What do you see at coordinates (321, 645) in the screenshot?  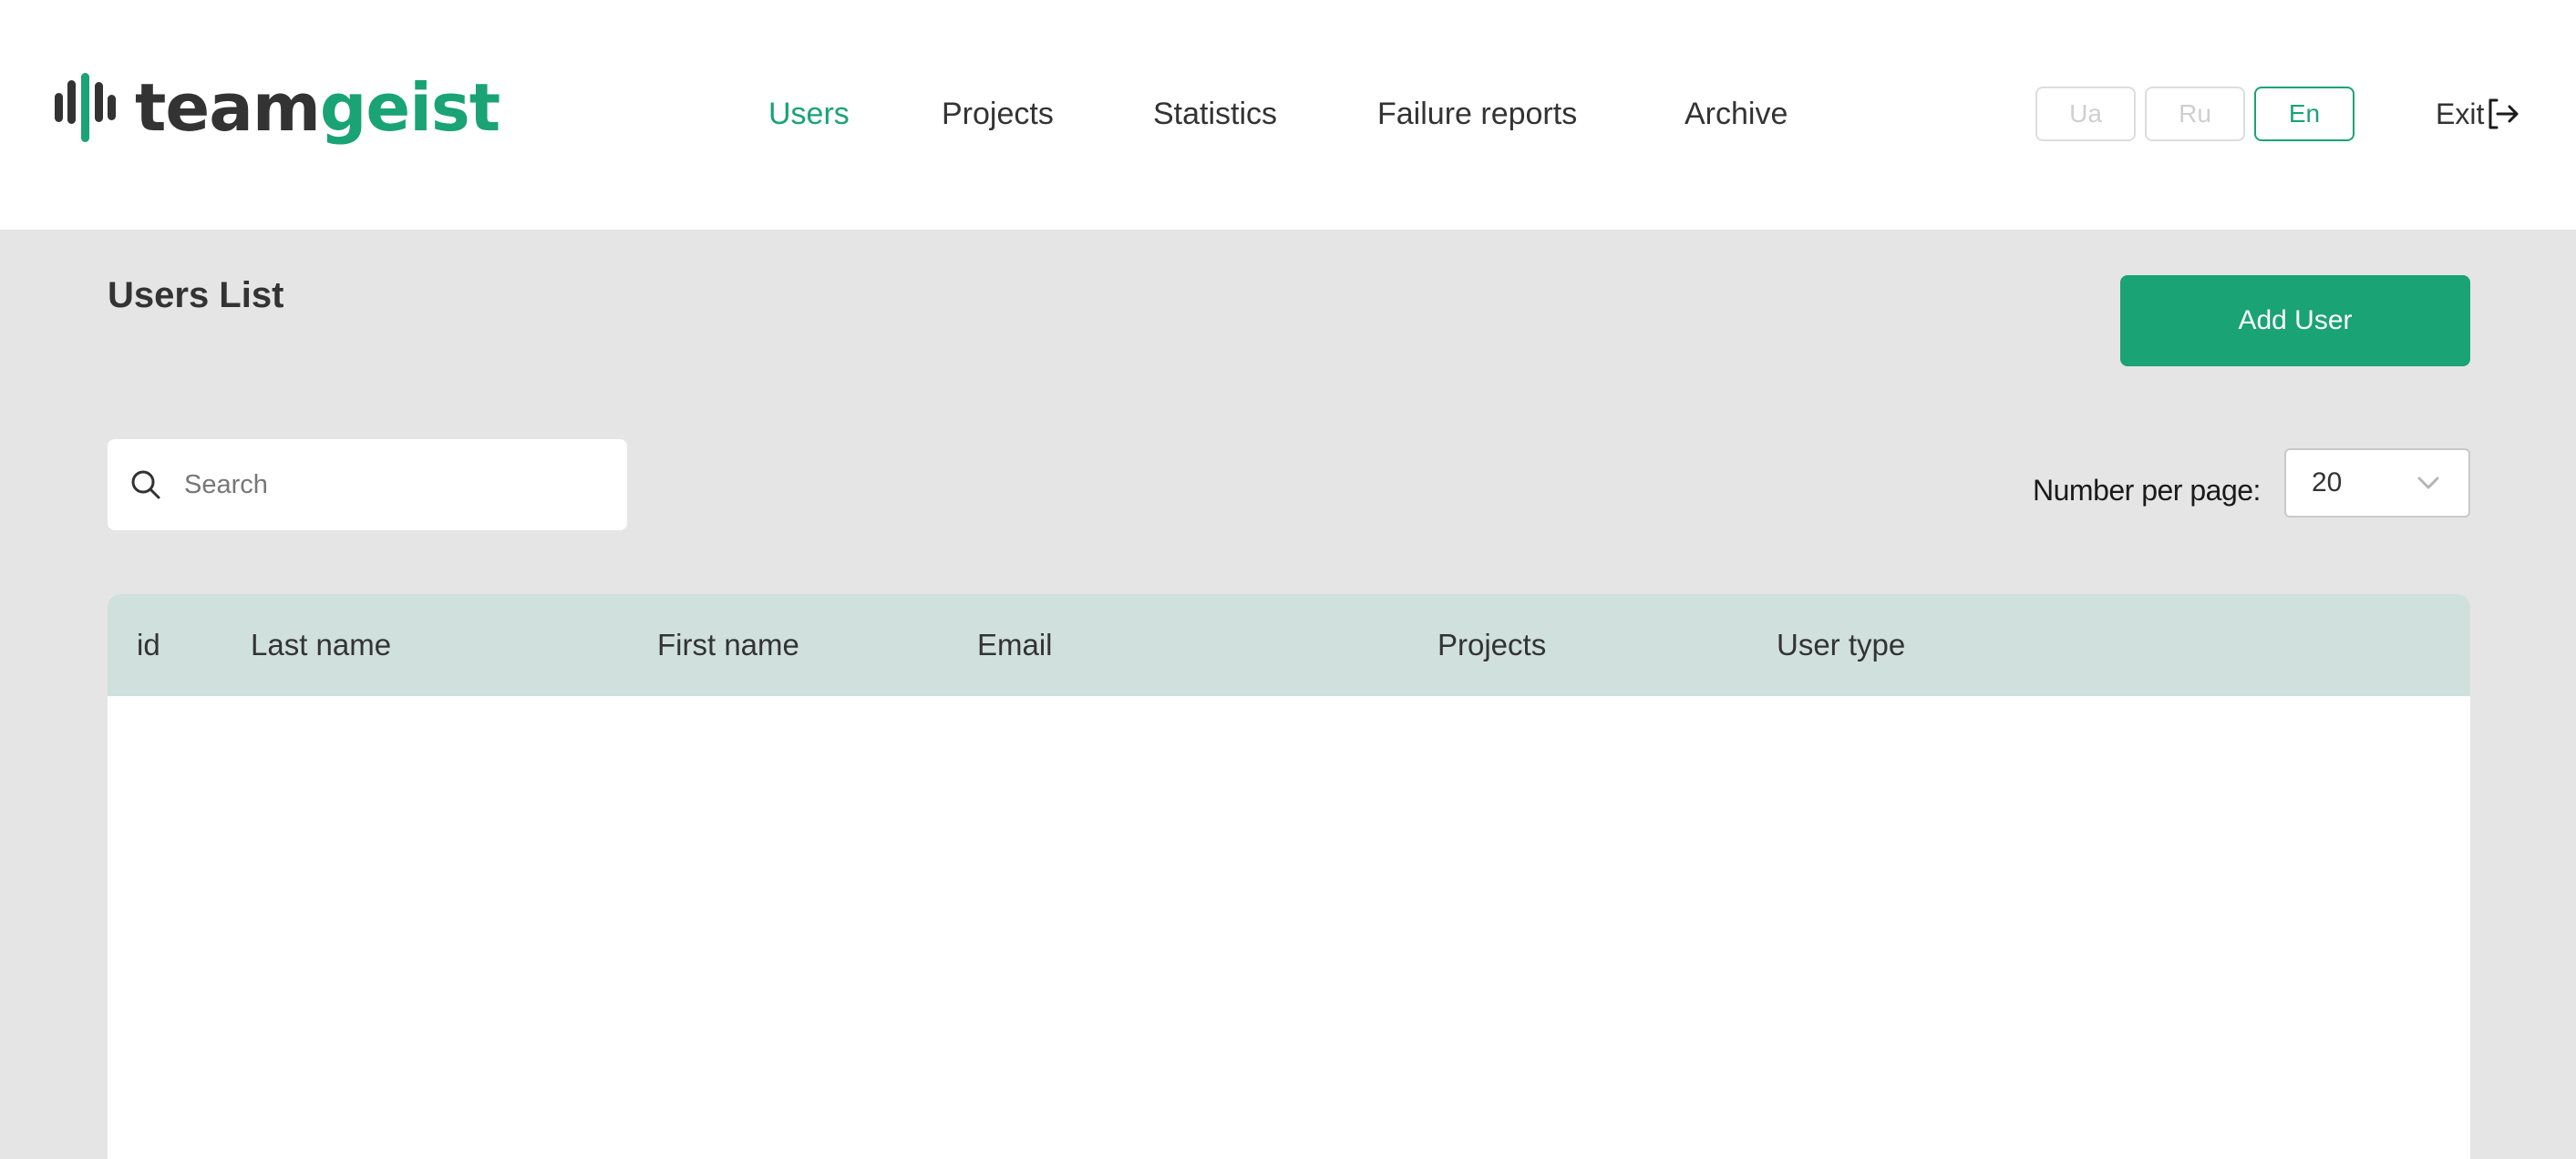 I see `column-header-last-name: Last name` at bounding box center [321, 645].